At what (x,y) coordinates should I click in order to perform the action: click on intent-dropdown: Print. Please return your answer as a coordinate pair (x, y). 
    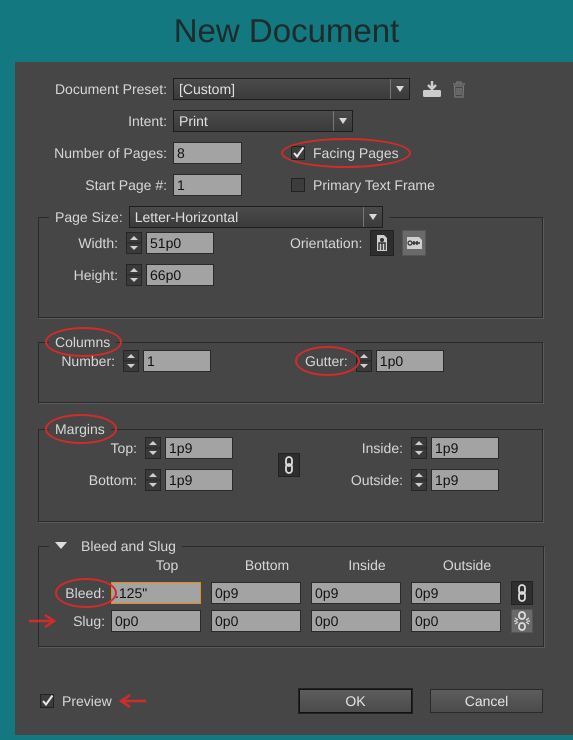
    Looking at the image, I should click on (263, 121).